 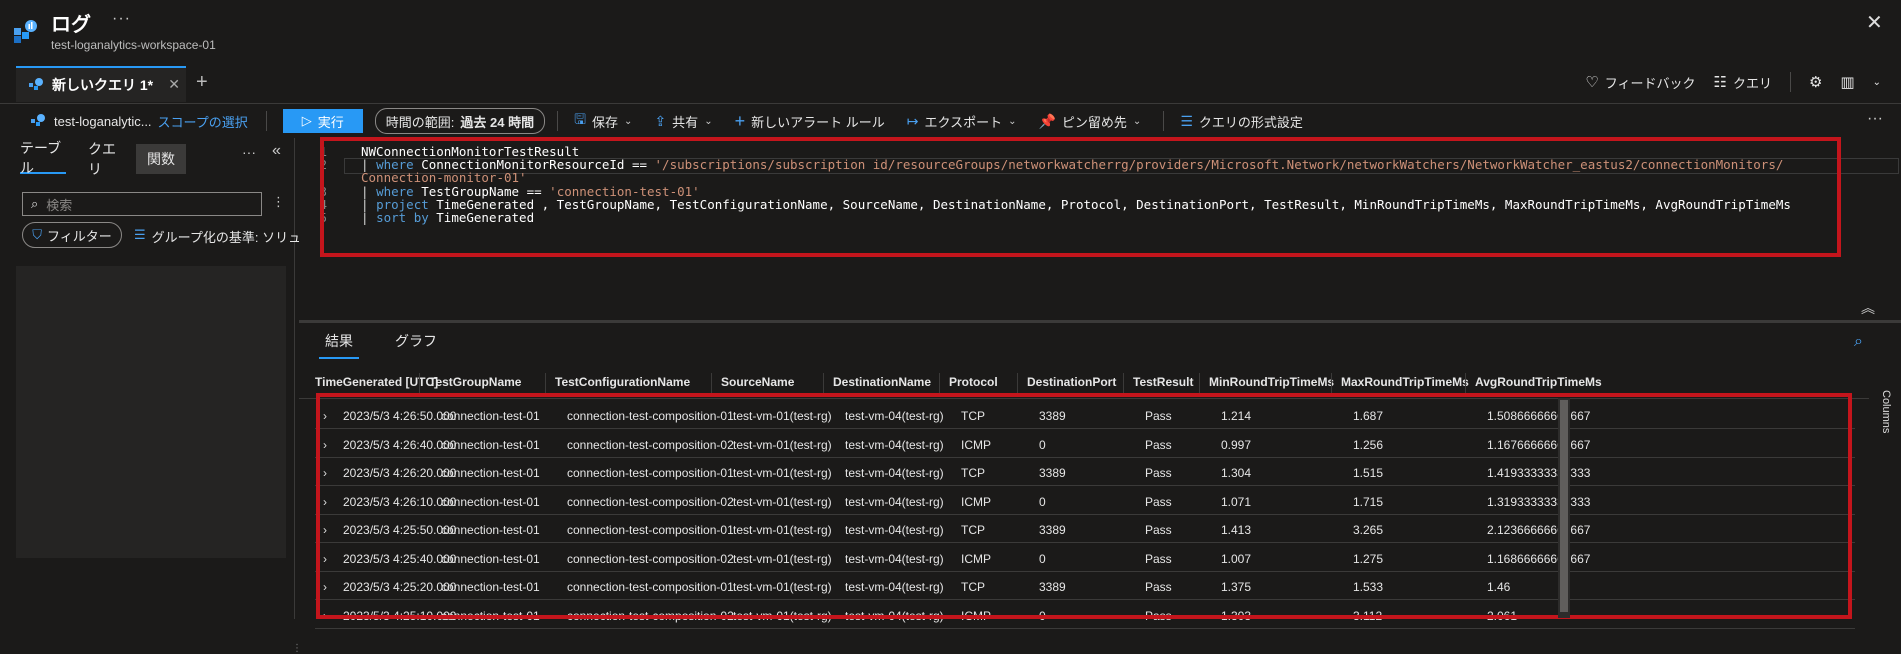 What do you see at coordinates (950, 83) in the screenshot?
I see `query-tab-bar: 新しいクエリ 1* ✕ + ♡ フィードバック ☷ クエリ ⚙ ▥ ⌄` at bounding box center [950, 83].